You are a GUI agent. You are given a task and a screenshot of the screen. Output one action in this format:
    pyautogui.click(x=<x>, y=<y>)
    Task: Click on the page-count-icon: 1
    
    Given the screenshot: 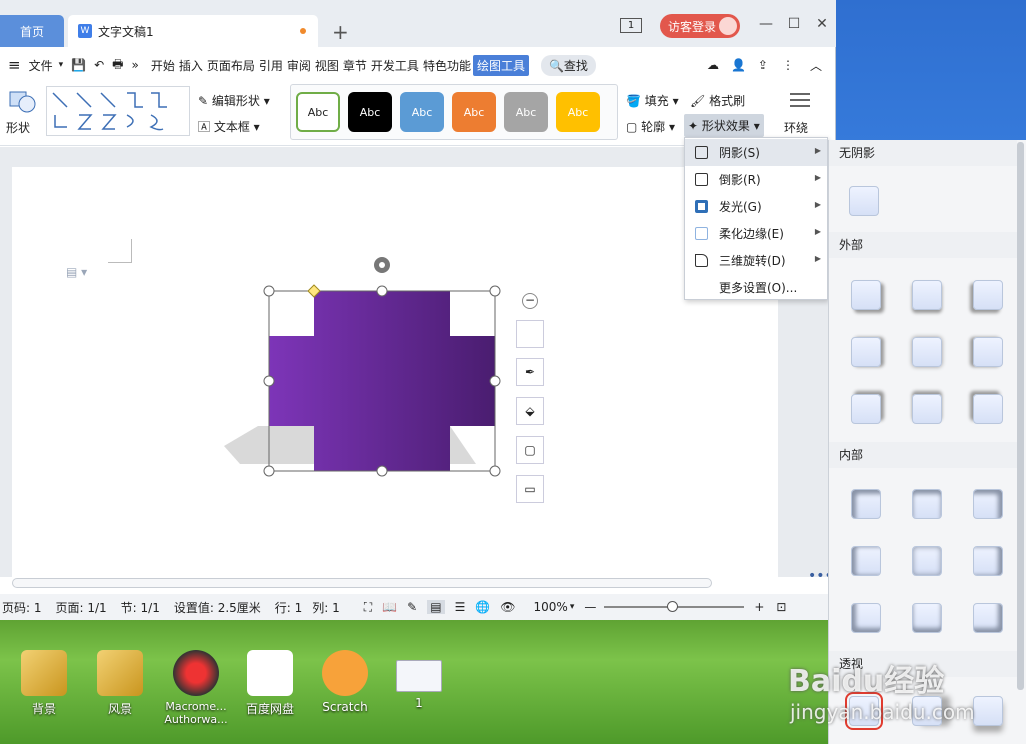 What is the action you would take?
    pyautogui.click(x=631, y=25)
    